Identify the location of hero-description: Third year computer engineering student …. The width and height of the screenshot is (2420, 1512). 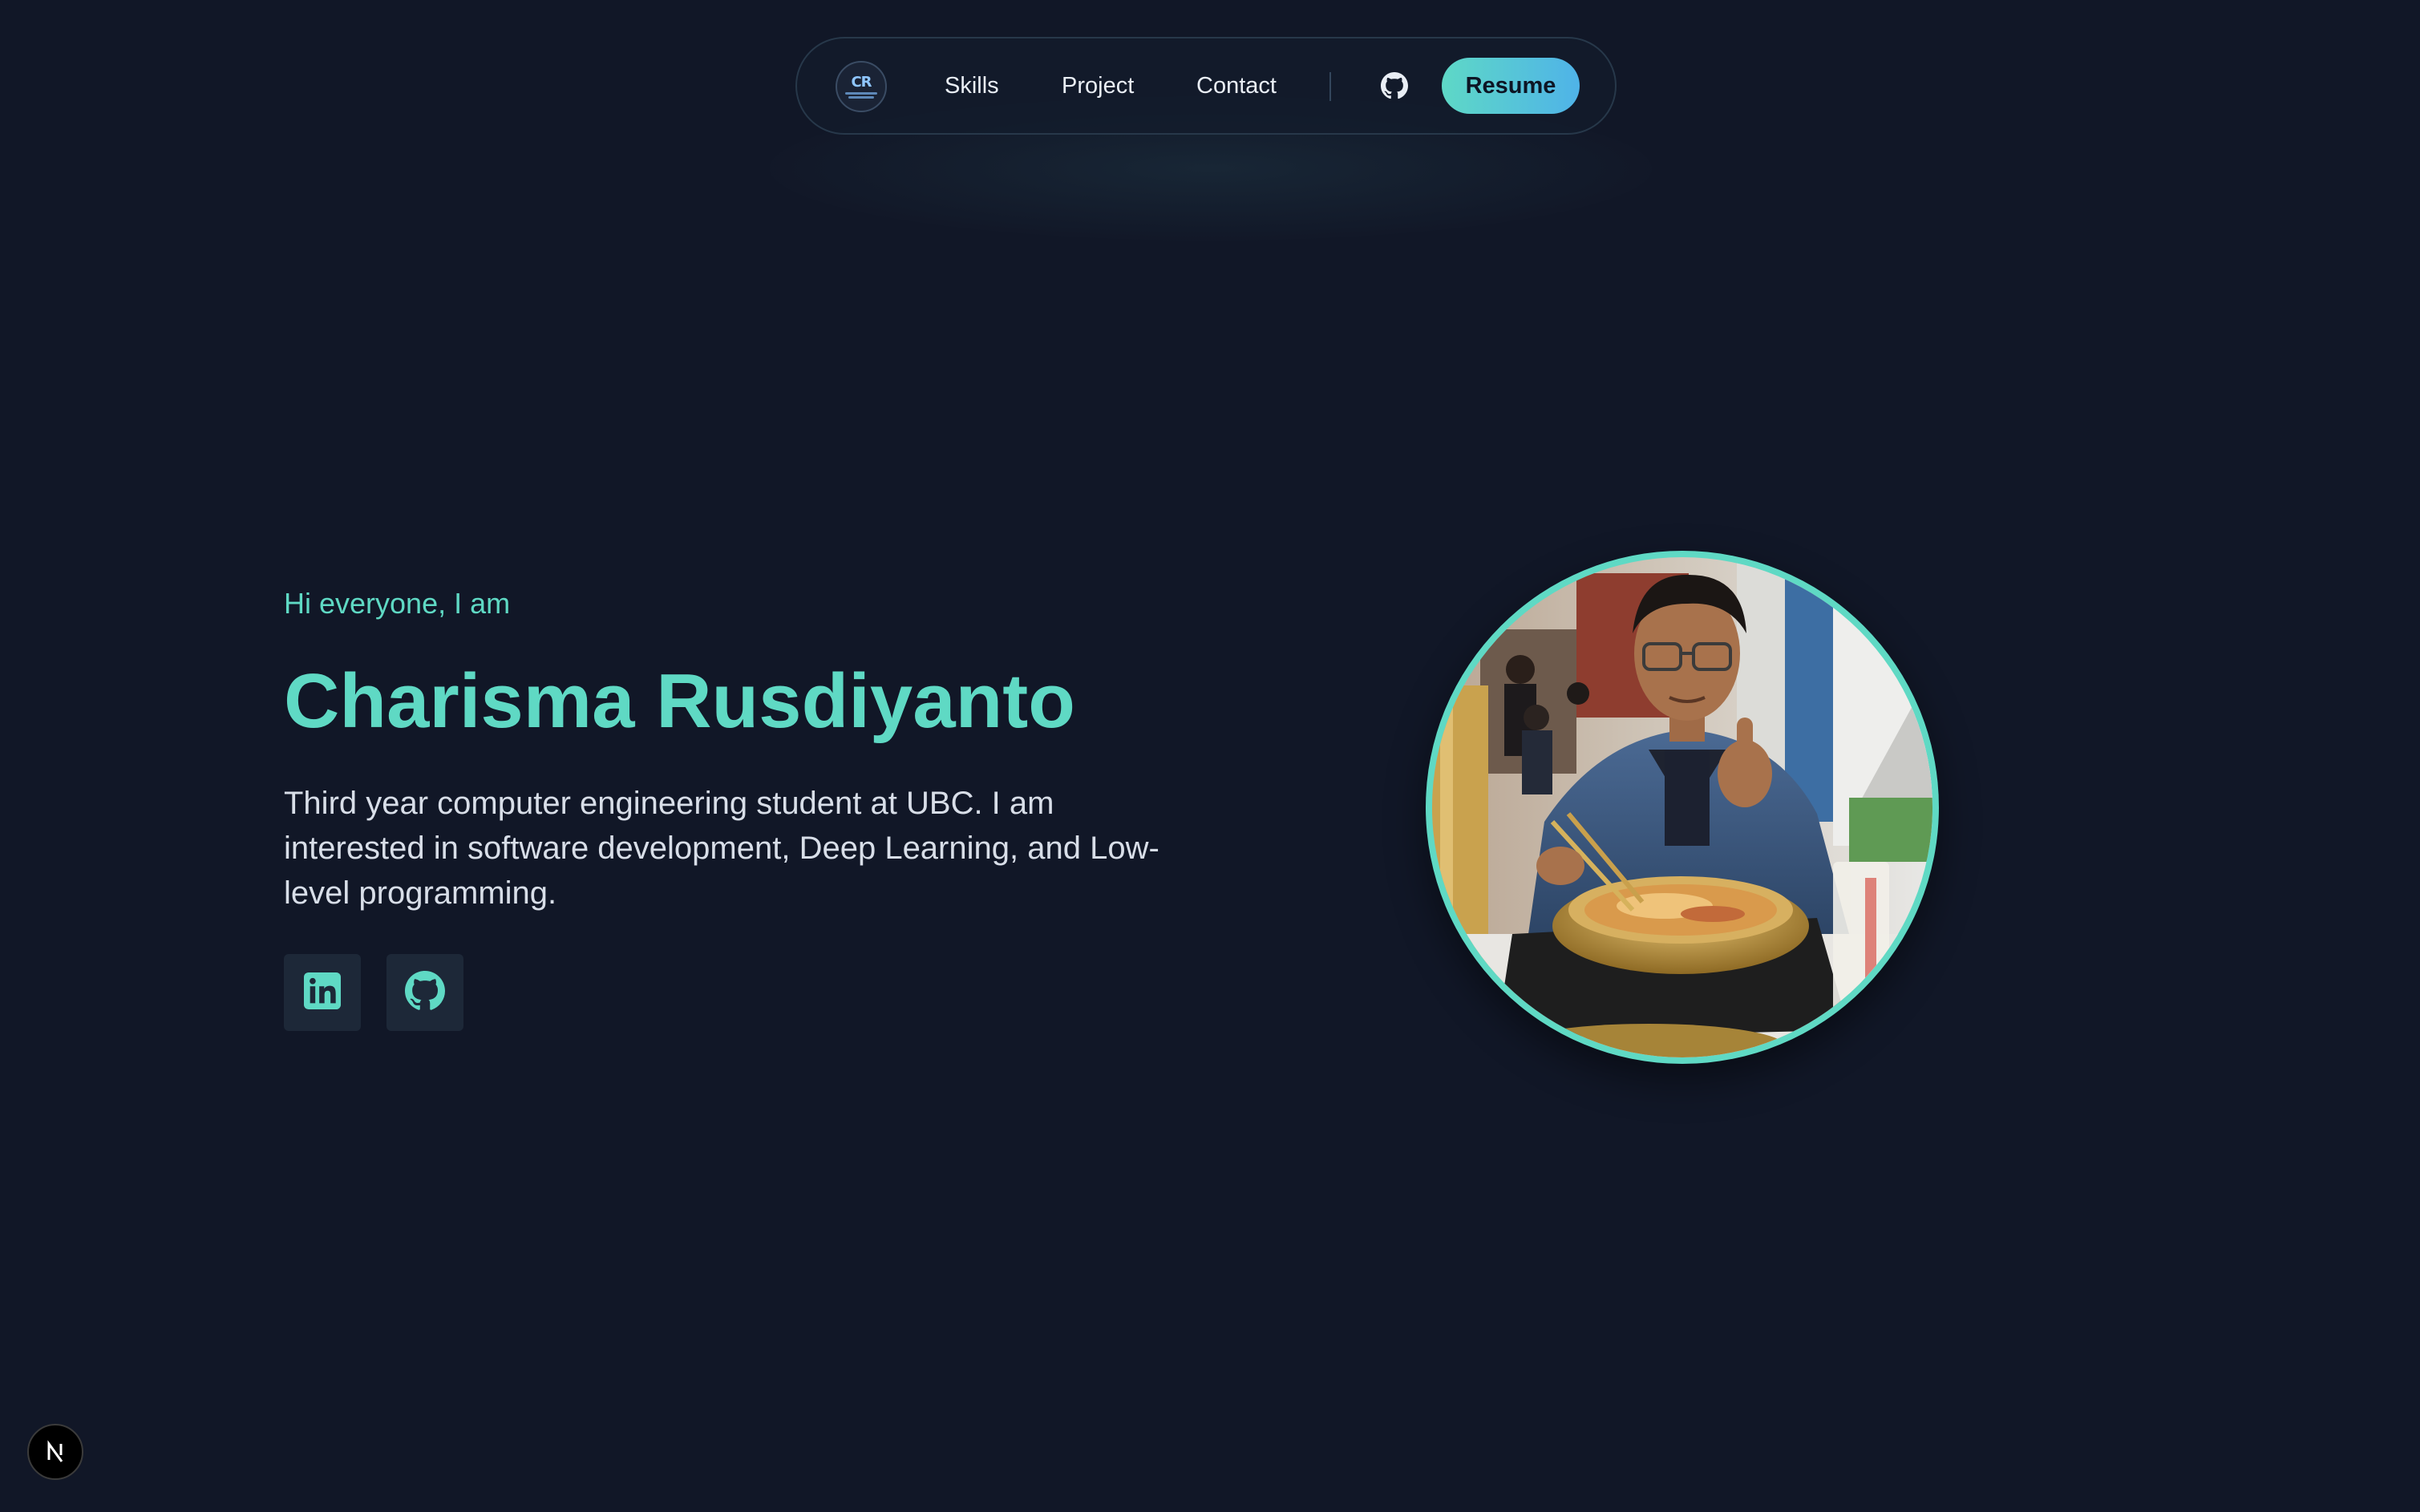
(722, 849).